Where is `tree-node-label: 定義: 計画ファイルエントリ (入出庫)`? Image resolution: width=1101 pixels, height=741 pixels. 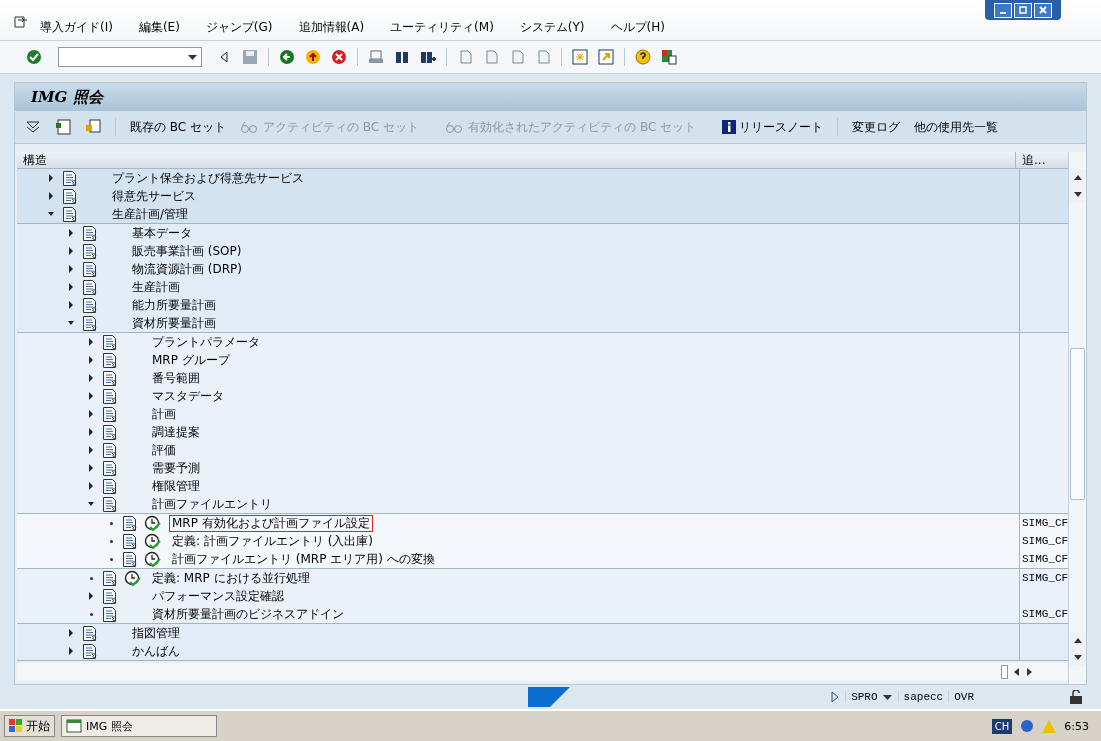
tree-node-label: 定義: 計画ファイルエントリ (入出庫) is located at coordinates (273, 541).